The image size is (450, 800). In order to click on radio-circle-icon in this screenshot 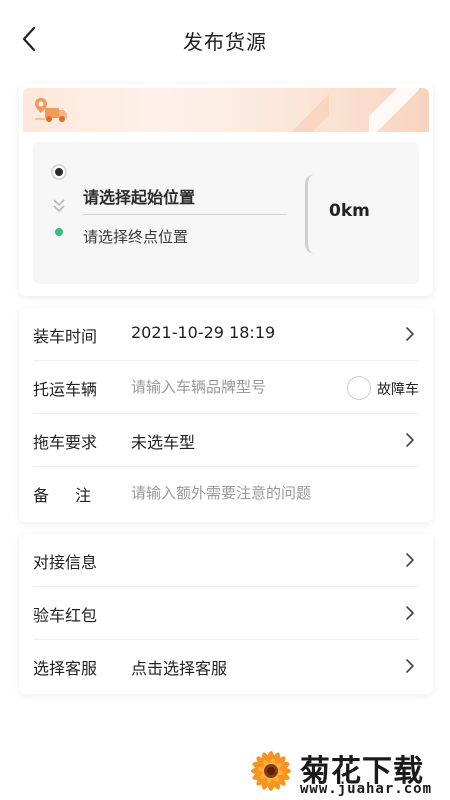, I will do `click(359, 388)`.